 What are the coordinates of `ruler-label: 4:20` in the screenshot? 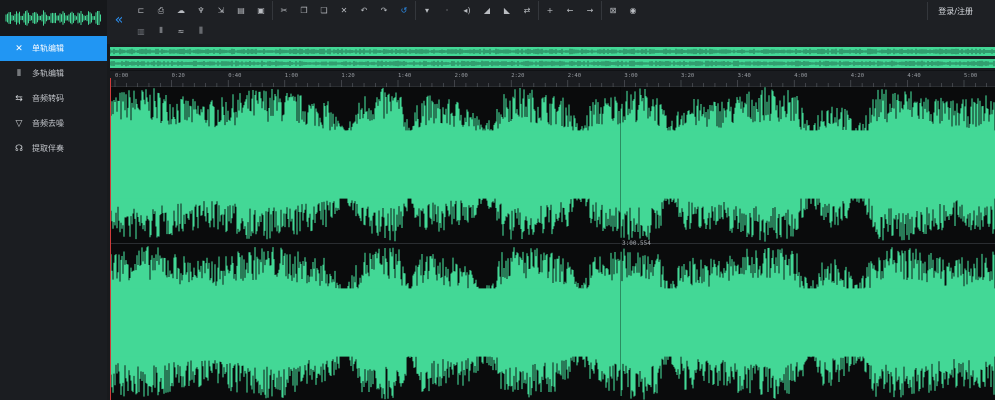 It's located at (857, 76).